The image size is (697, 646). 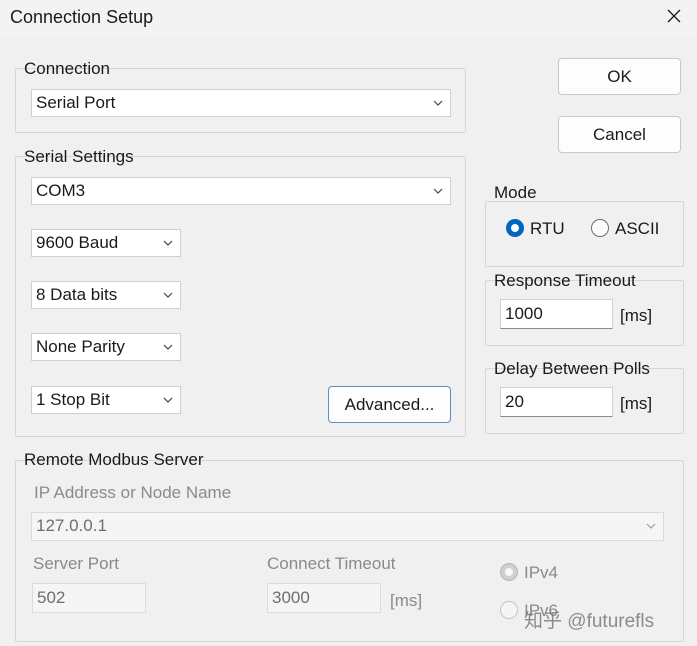 What do you see at coordinates (600, 228) in the screenshot?
I see `ascii-radio` at bounding box center [600, 228].